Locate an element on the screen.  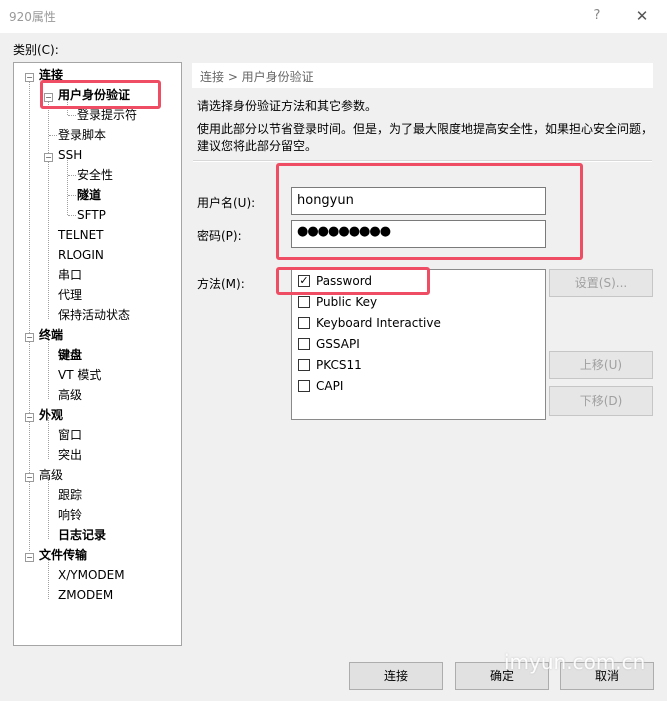
tree-item-ssh: SSH is located at coordinates (70, 155).